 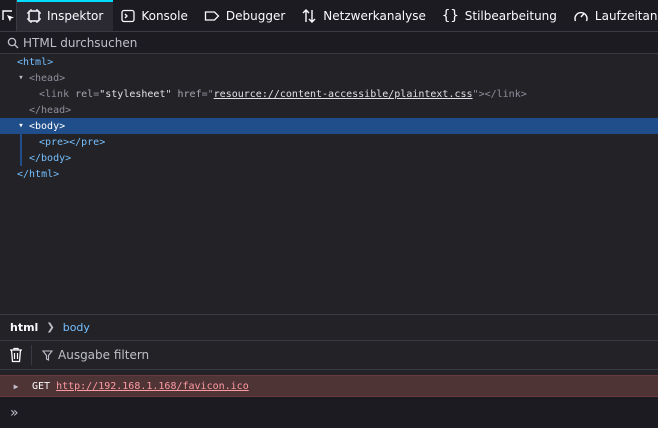 What do you see at coordinates (41, 386) in the screenshot?
I see `request-method: GET` at bounding box center [41, 386].